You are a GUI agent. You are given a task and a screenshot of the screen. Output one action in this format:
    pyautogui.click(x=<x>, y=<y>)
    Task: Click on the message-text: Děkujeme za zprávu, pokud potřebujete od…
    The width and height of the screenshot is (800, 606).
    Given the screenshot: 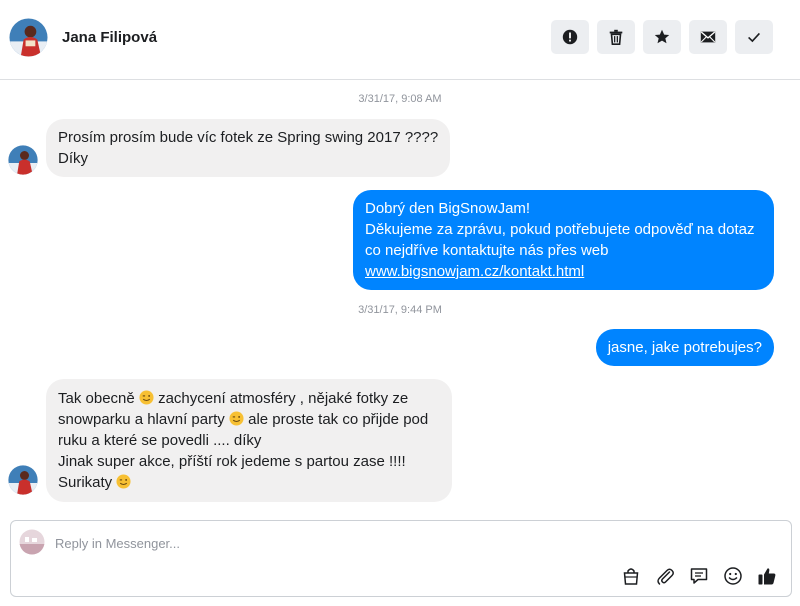 What is the action you would take?
    pyautogui.click(x=560, y=229)
    